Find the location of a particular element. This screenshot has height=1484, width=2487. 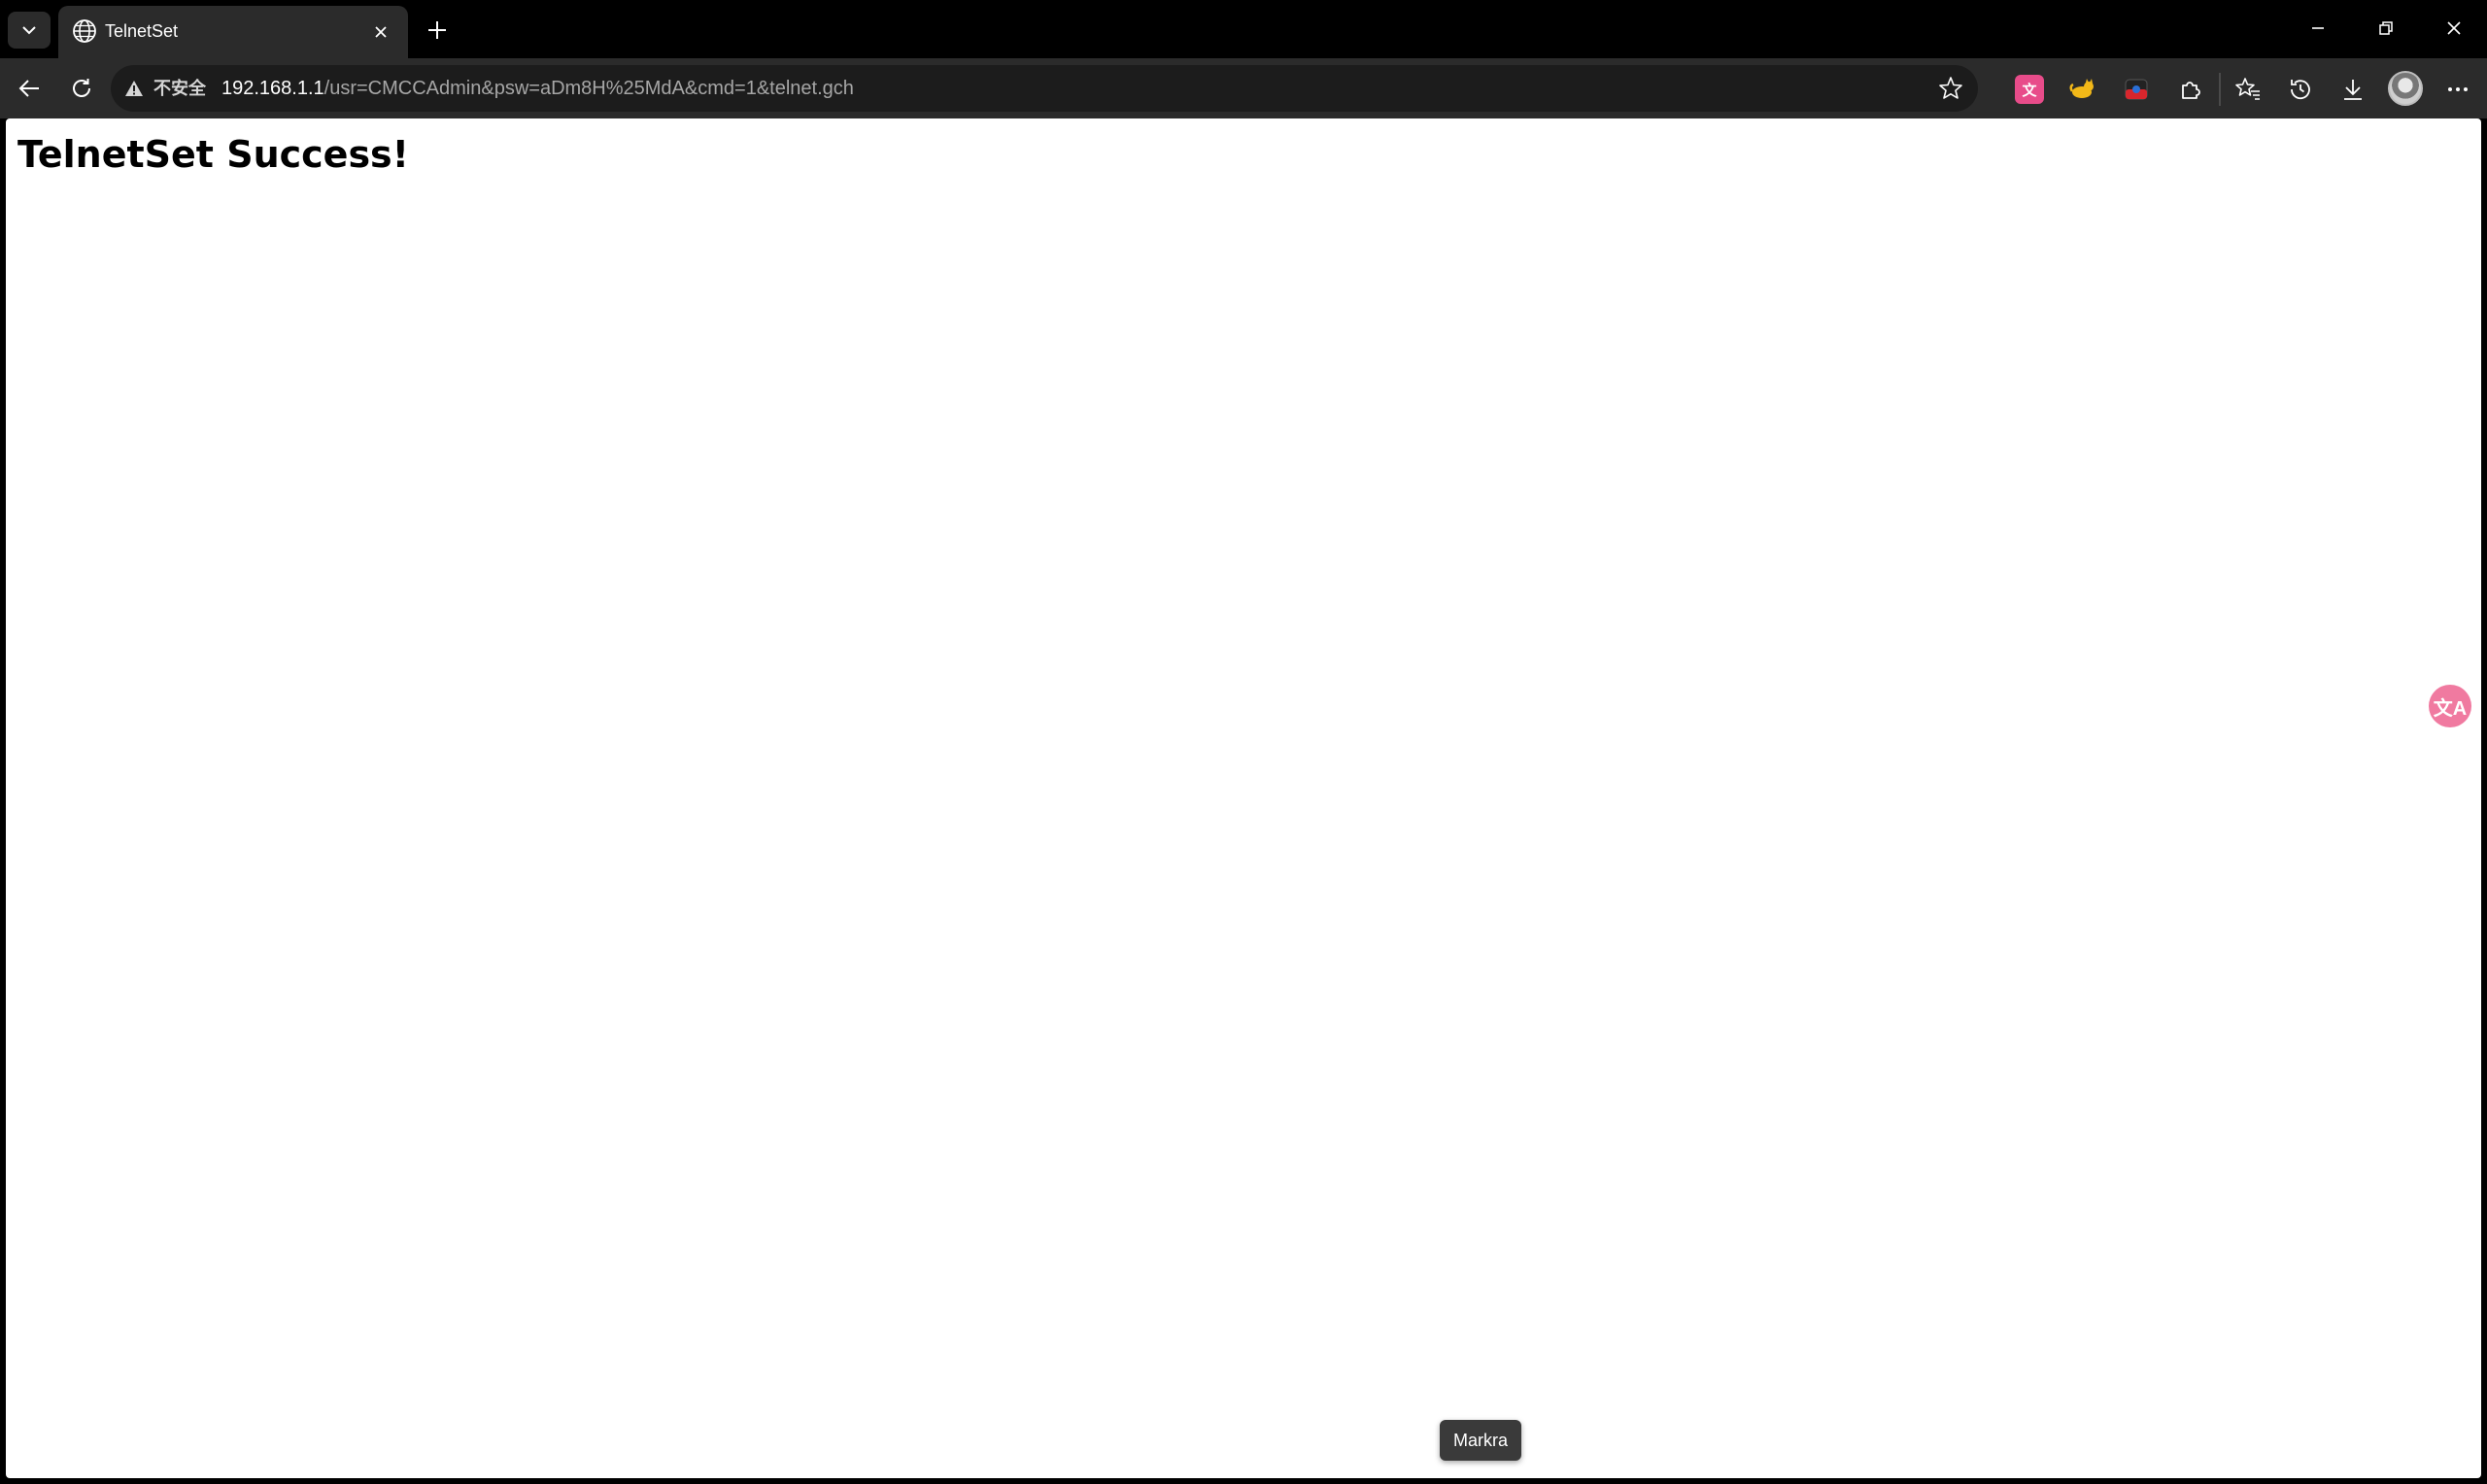

window-close-button is located at coordinates (2454, 28).